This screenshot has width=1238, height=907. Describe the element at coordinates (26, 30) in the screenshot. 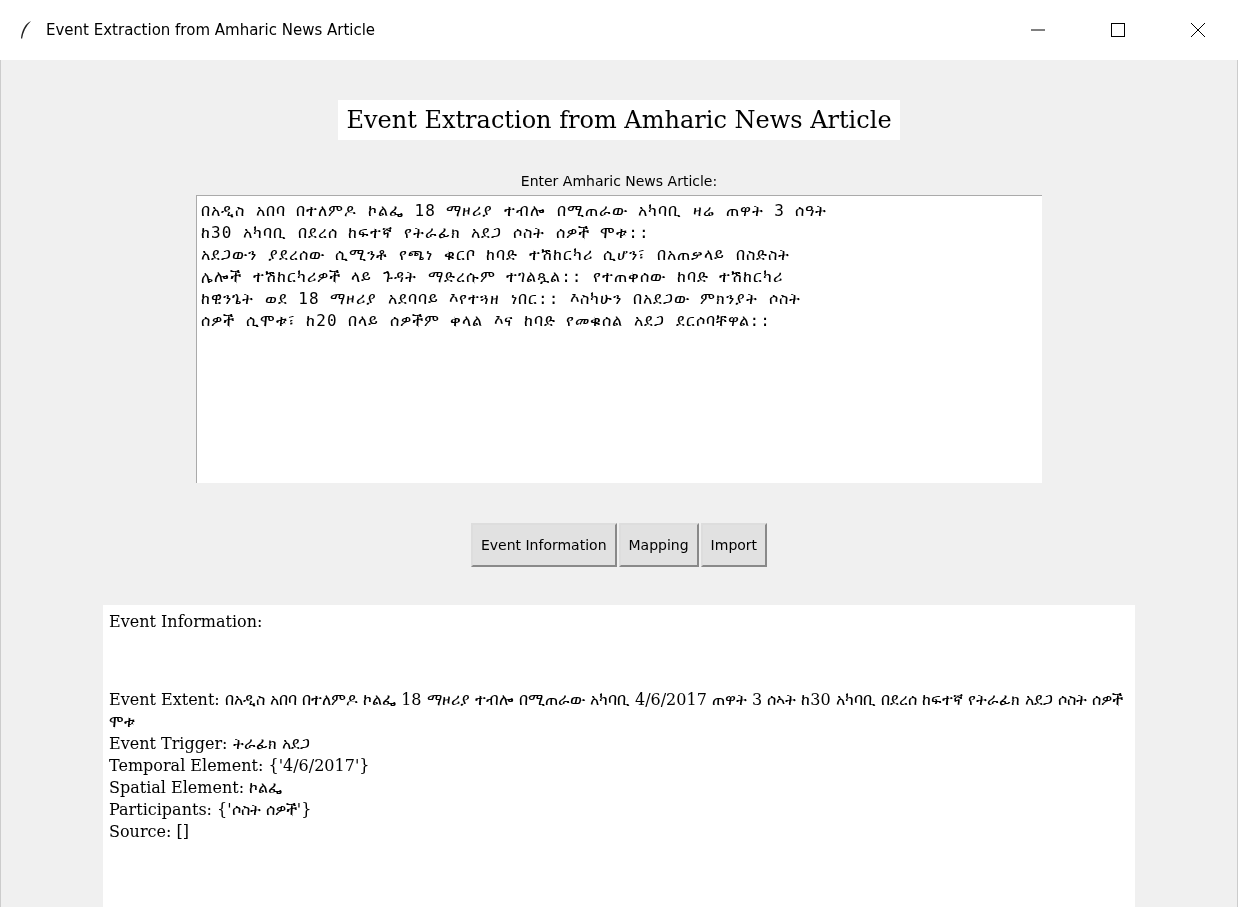

I see `feather-icon` at that location.